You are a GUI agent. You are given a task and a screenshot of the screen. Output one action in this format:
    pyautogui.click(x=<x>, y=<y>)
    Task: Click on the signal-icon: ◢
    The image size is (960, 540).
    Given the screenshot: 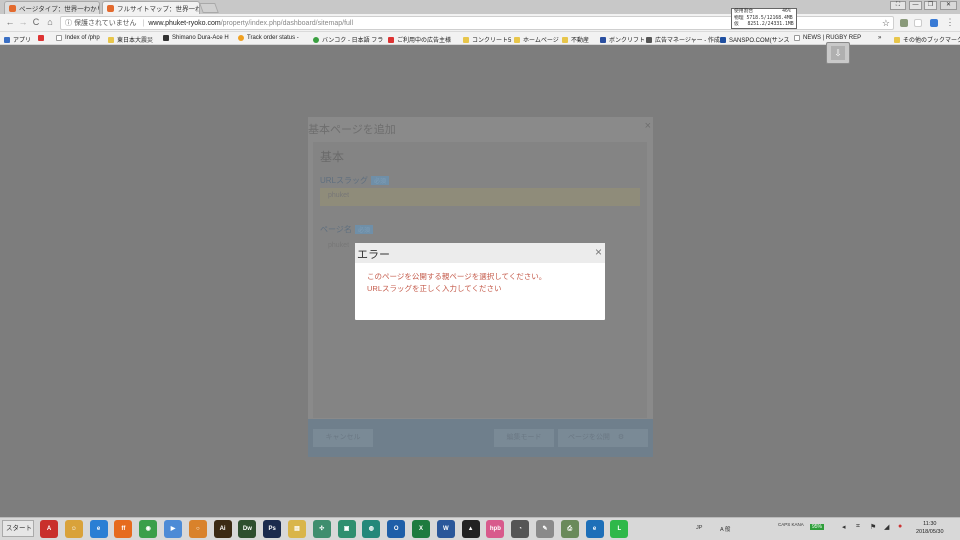 What is the action you would take?
    pyautogui.click(x=886, y=527)
    